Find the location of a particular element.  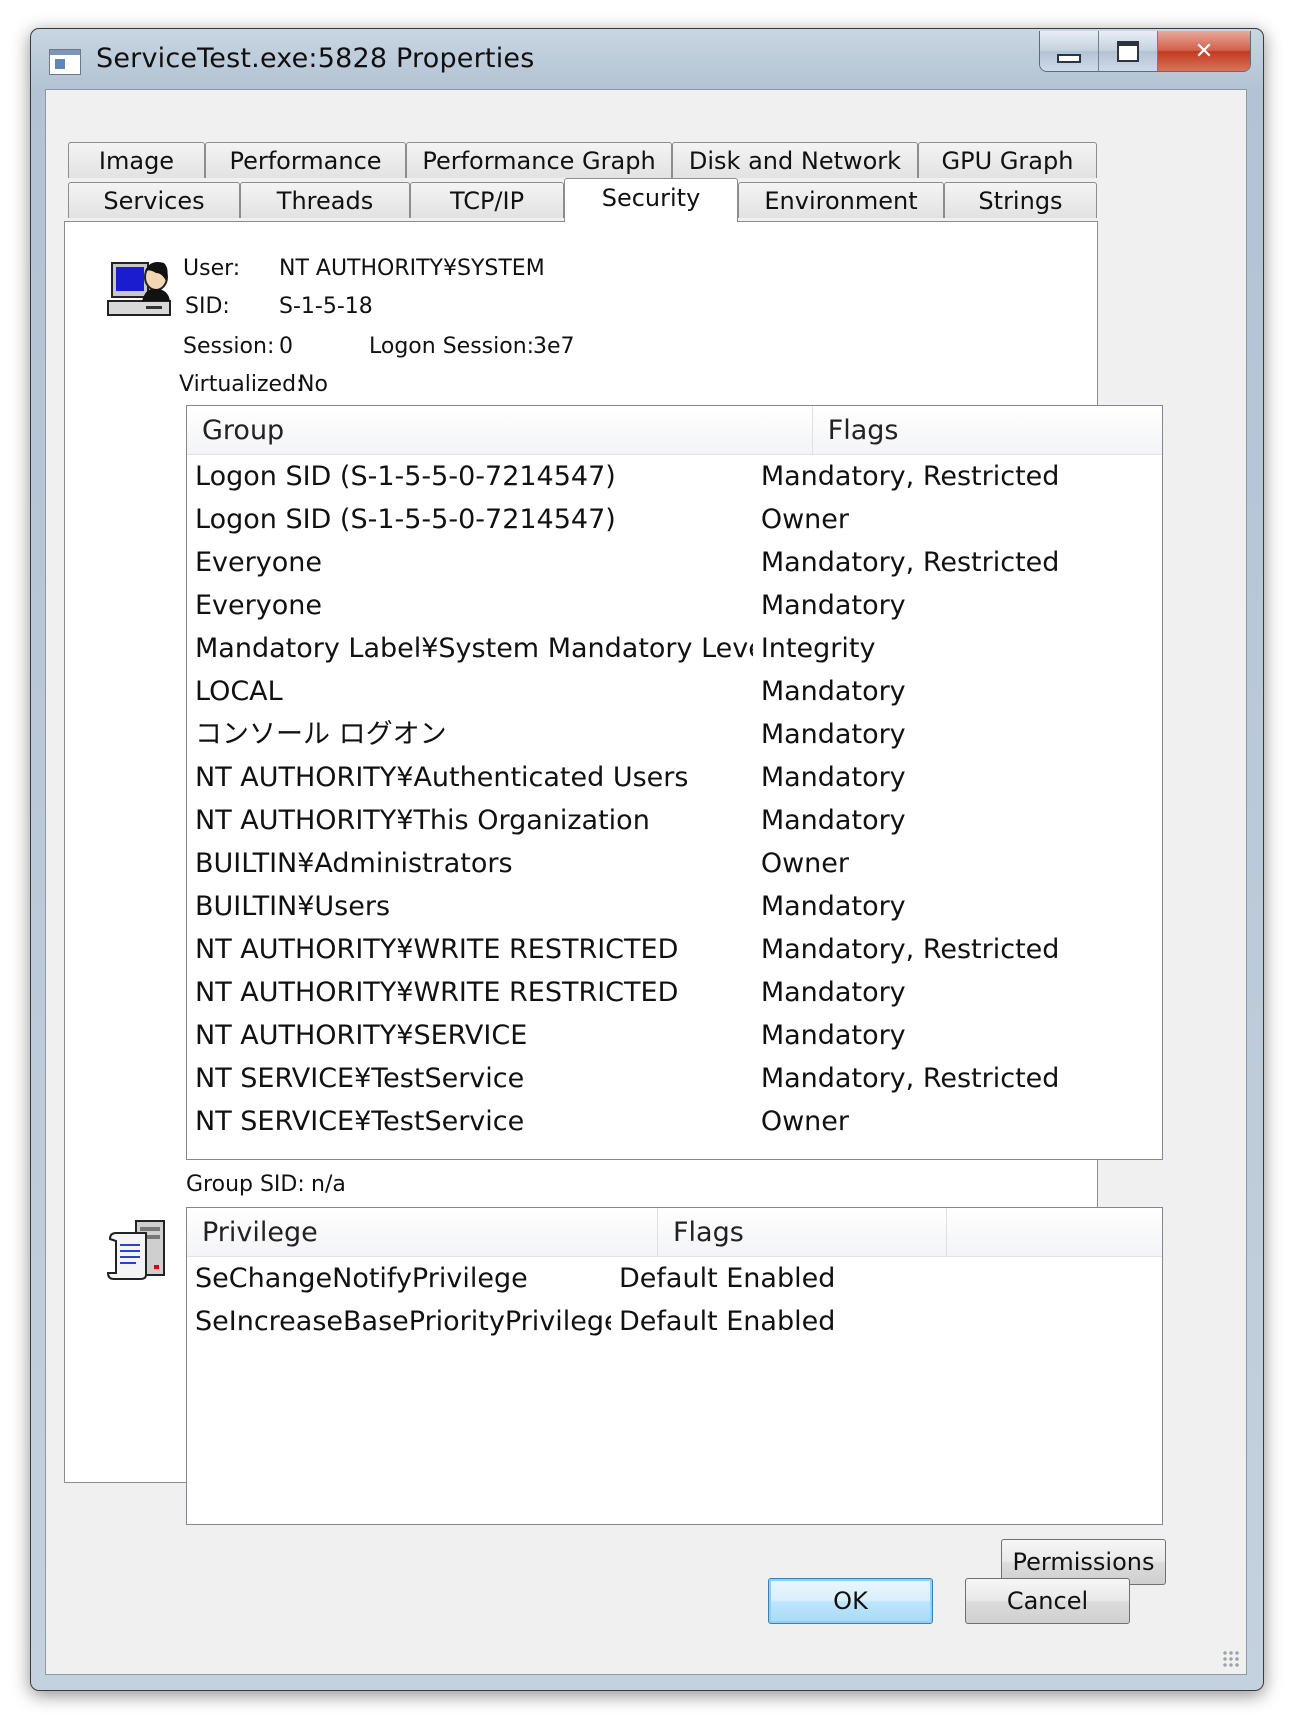

group-row-cell: Mandatory Label¥System Mandatory Level is located at coordinates (474, 648).